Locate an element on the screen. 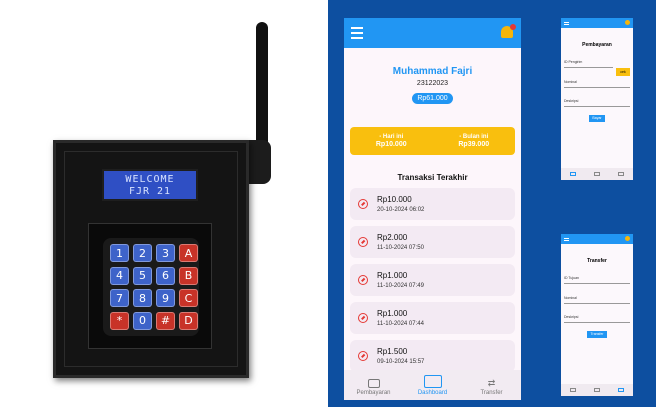  nav-pembayaran: Pembayaran is located at coordinates (374, 387).